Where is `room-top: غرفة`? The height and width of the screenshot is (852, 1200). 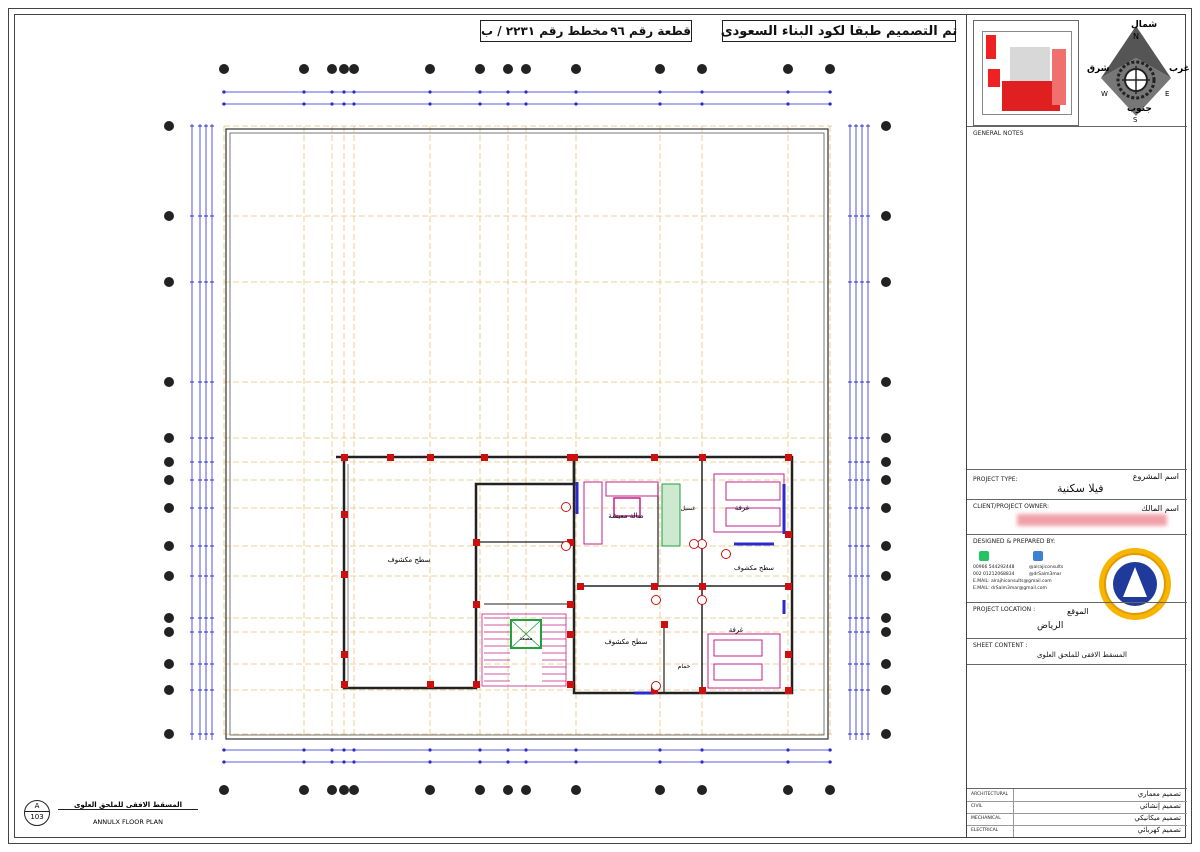 room-top: غرفة is located at coordinates (742, 508).